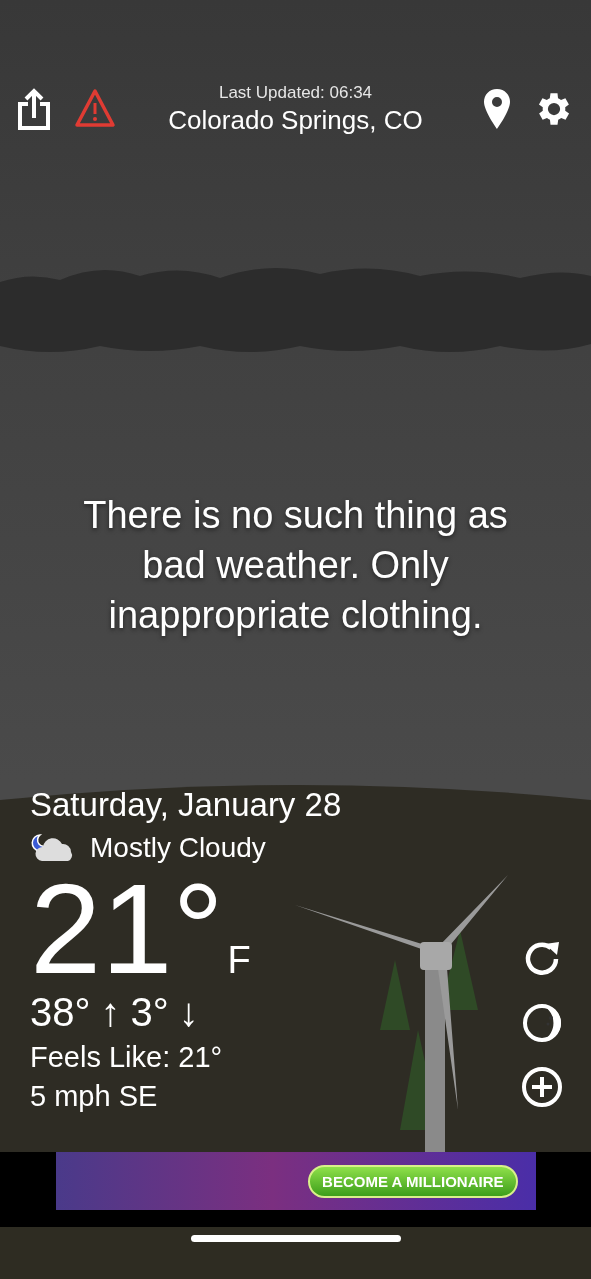  I want to click on wind-text: 5 mph SE, so click(94, 1096).